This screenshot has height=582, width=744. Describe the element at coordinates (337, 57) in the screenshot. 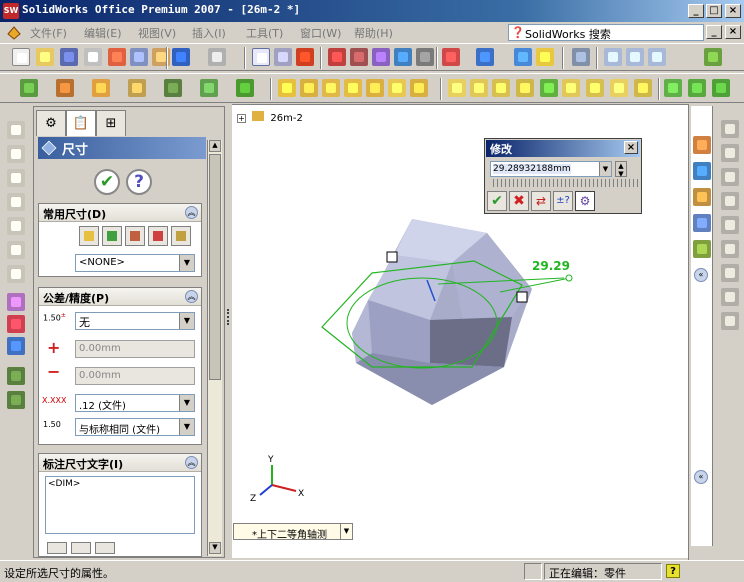

I see `grid-icon` at that location.